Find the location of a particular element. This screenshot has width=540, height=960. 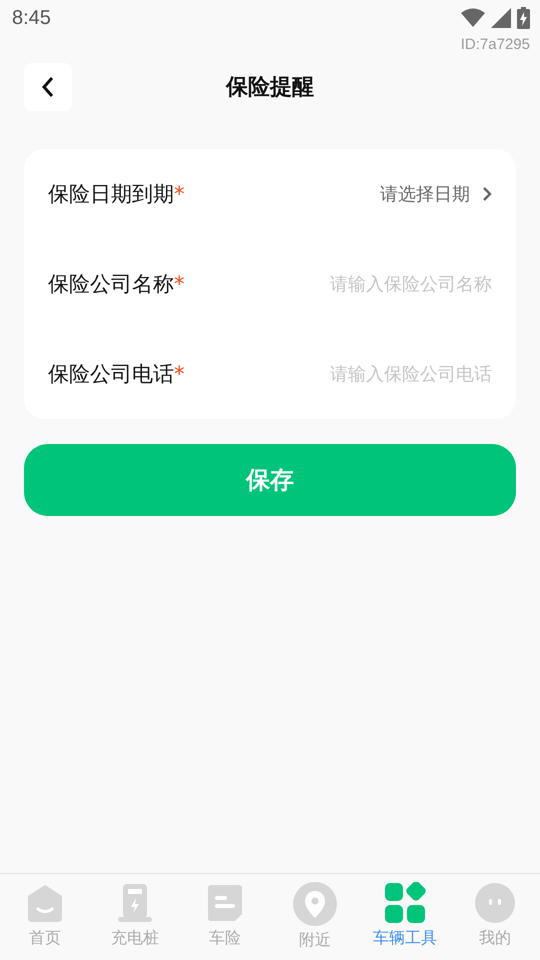

nav-tab: 车辆工具 is located at coordinates (405, 917).